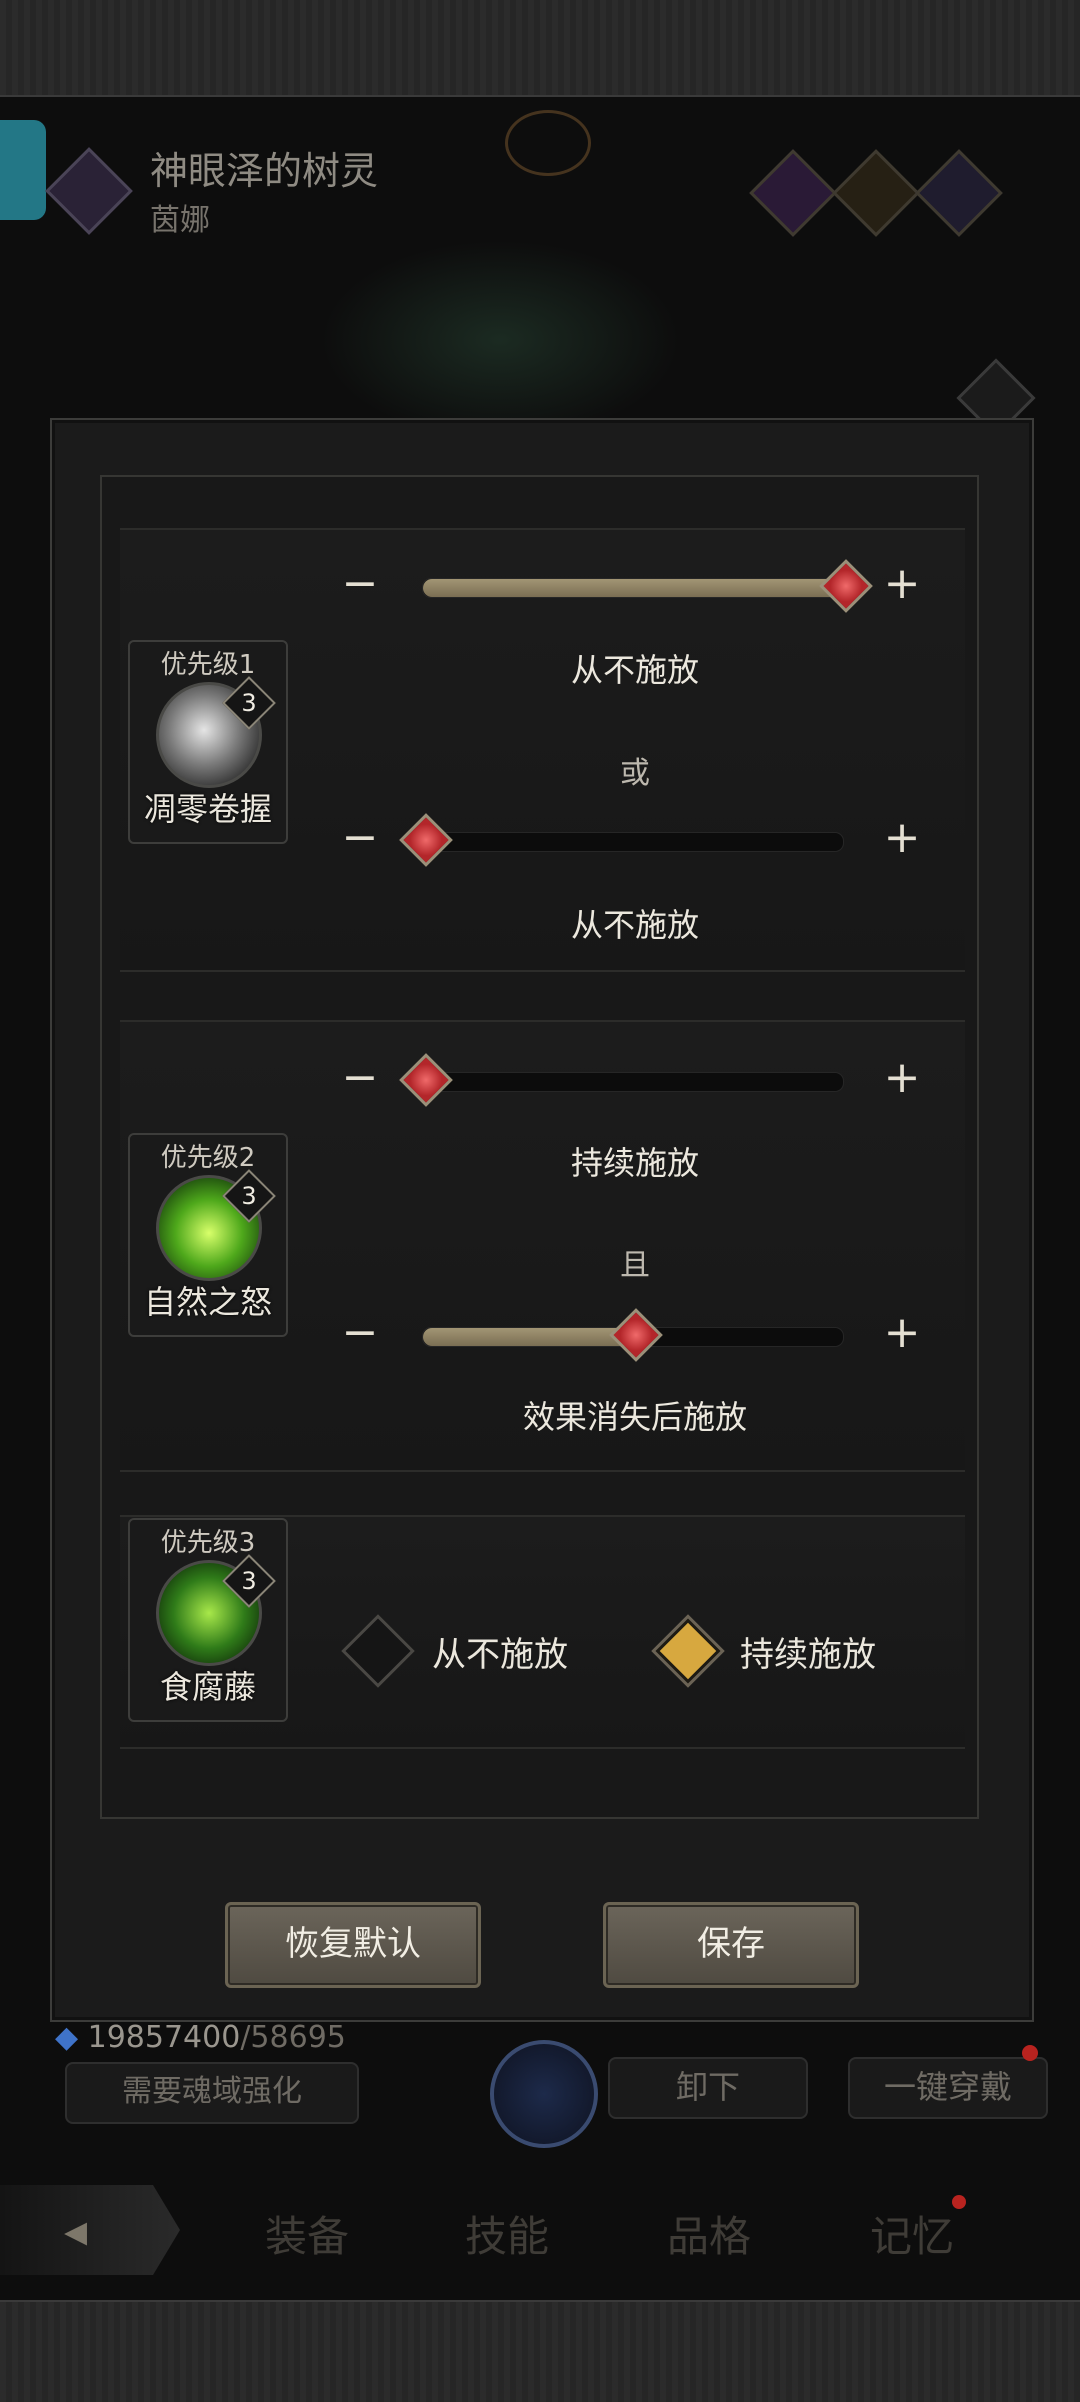 Image resolution: width=1080 pixels, height=2402 pixels. What do you see at coordinates (544, 2094) in the screenshot?
I see `compass-icon` at bounding box center [544, 2094].